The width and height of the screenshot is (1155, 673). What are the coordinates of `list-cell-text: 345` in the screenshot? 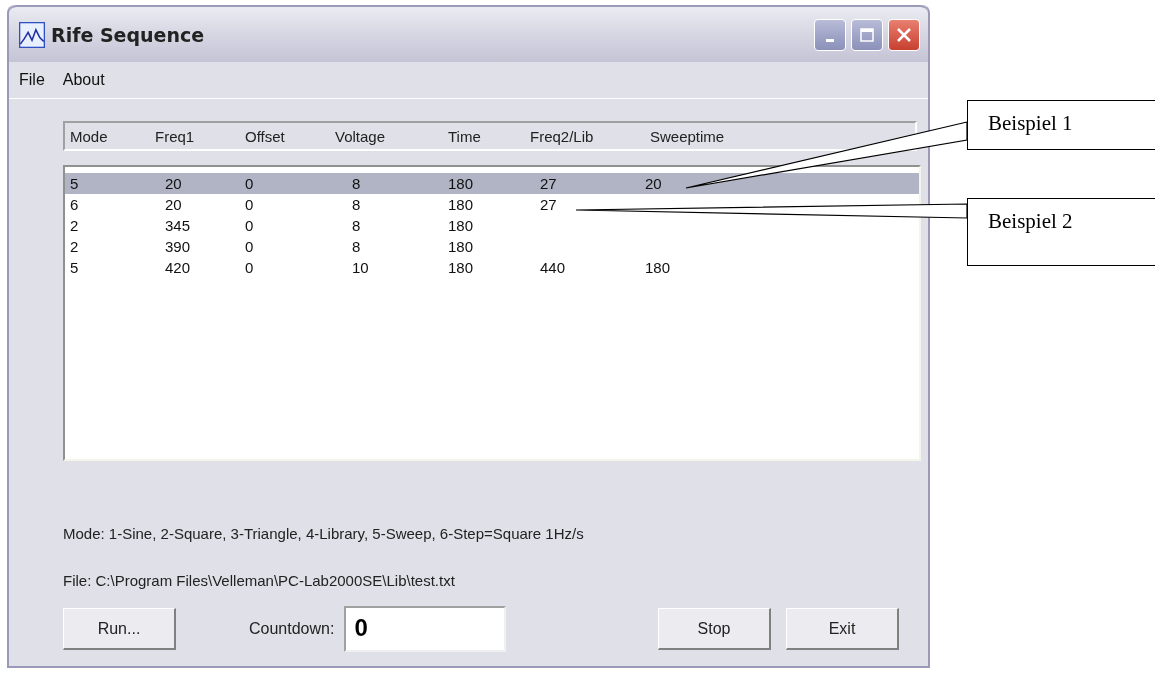 It's located at (178, 226).